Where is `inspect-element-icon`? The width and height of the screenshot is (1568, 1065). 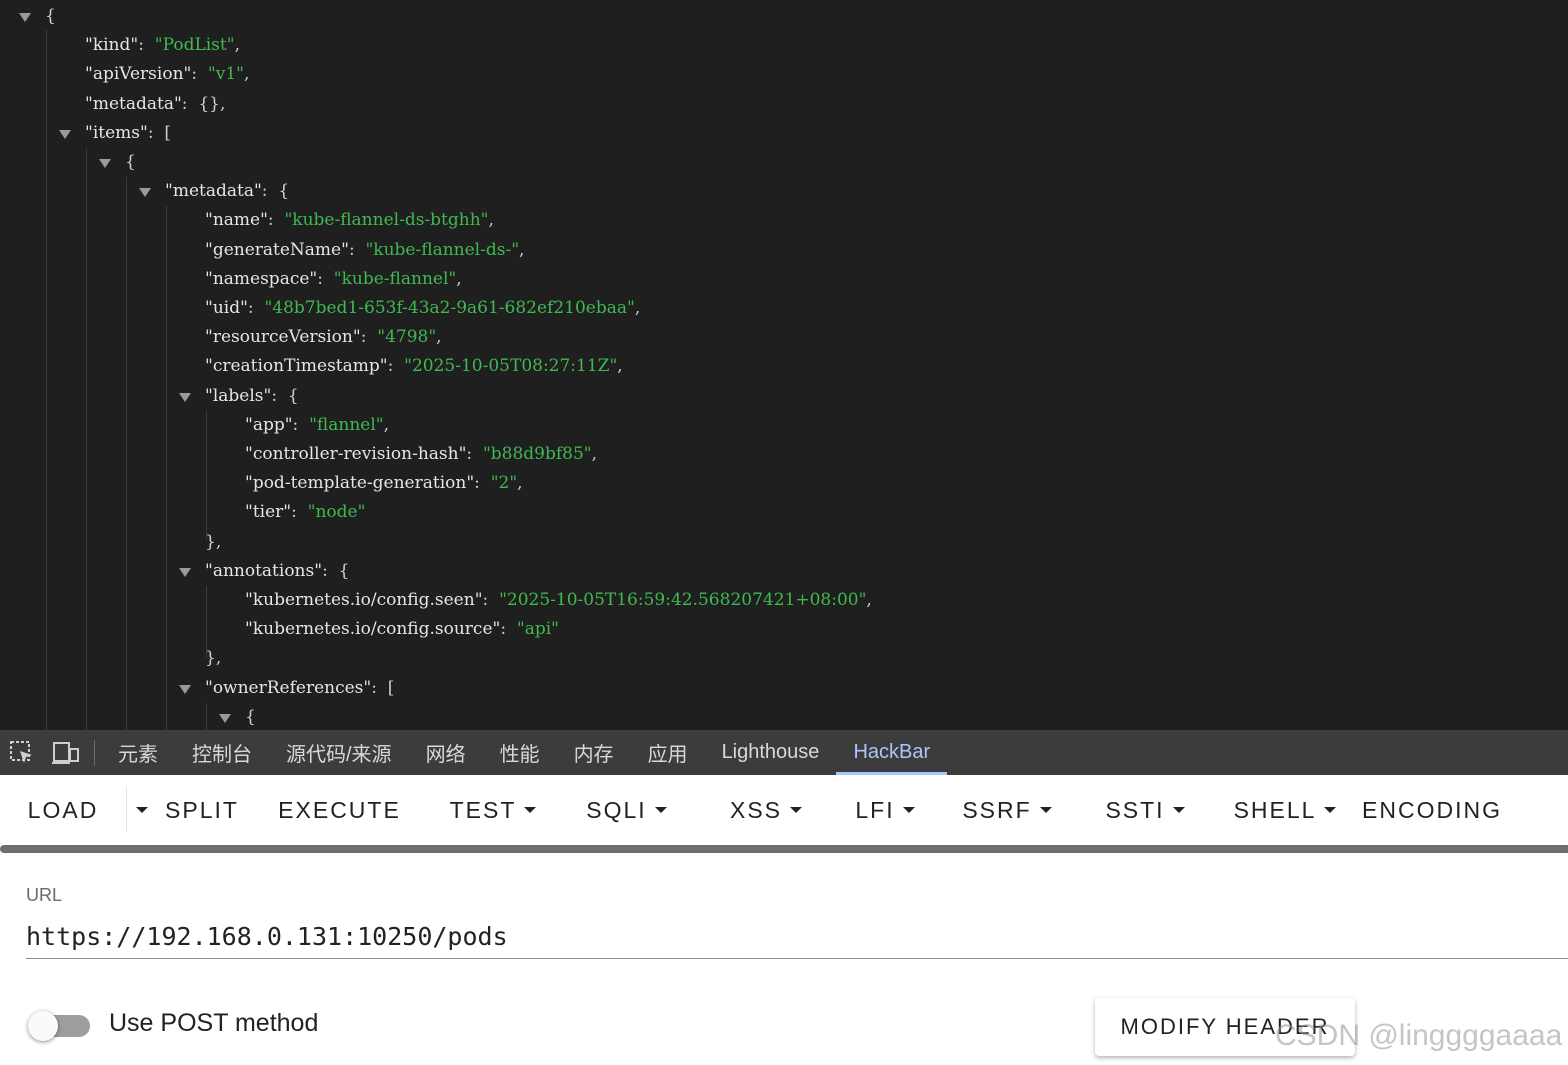
inspect-element-icon is located at coordinates (22, 752).